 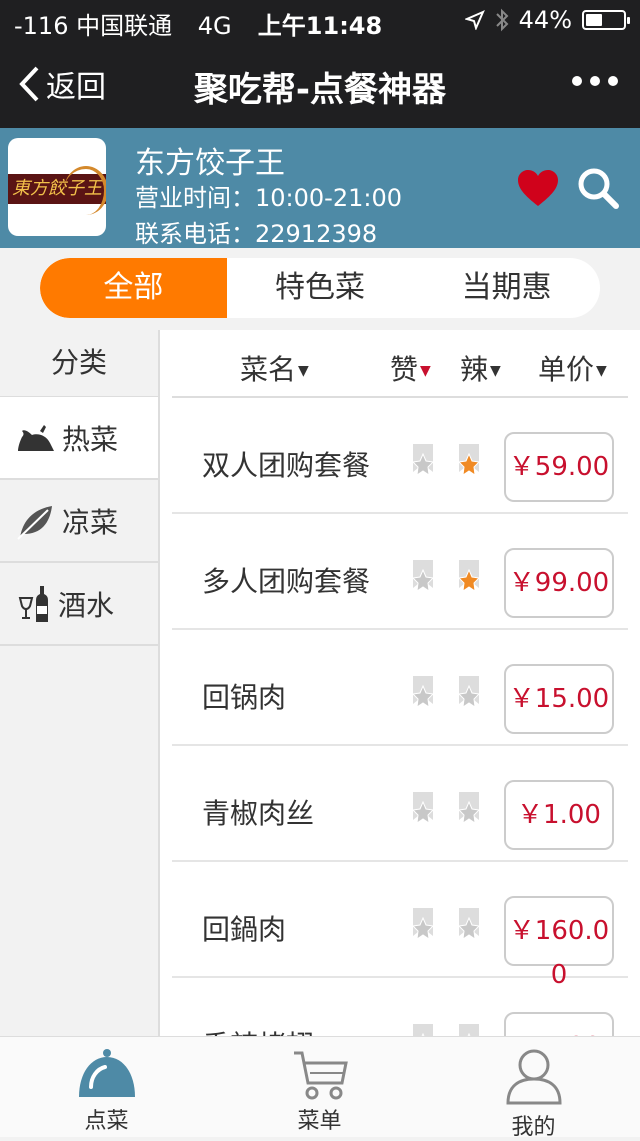 What do you see at coordinates (268, 198) in the screenshot?
I see `shop-hours: 营业时间：10:00-21:00` at bounding box center [268, 198].